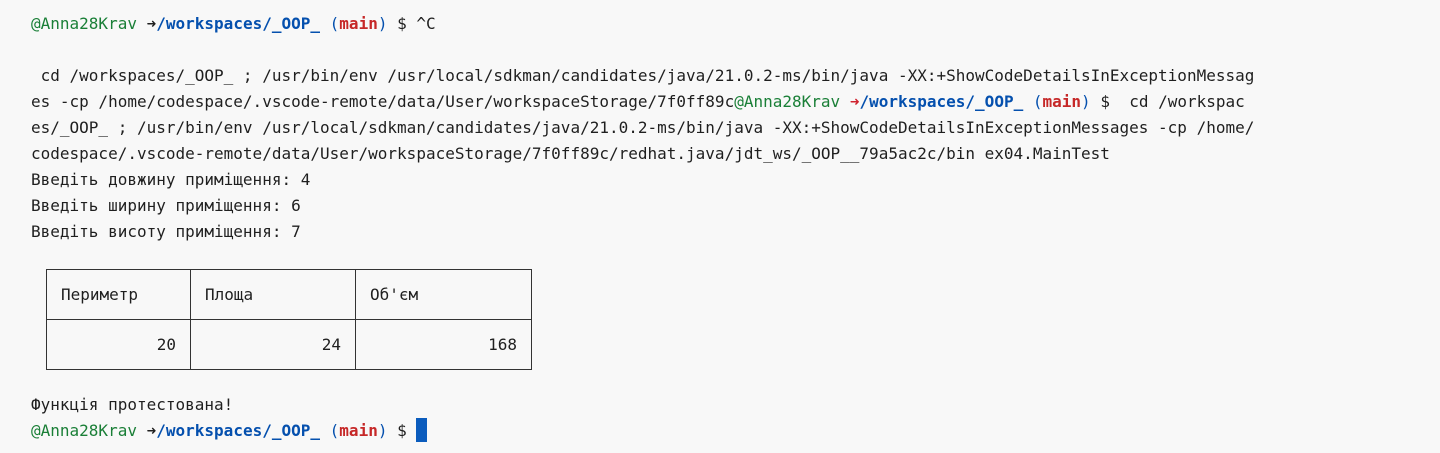  I want to click on table-header-cell: Периметр, so click(118, 294).